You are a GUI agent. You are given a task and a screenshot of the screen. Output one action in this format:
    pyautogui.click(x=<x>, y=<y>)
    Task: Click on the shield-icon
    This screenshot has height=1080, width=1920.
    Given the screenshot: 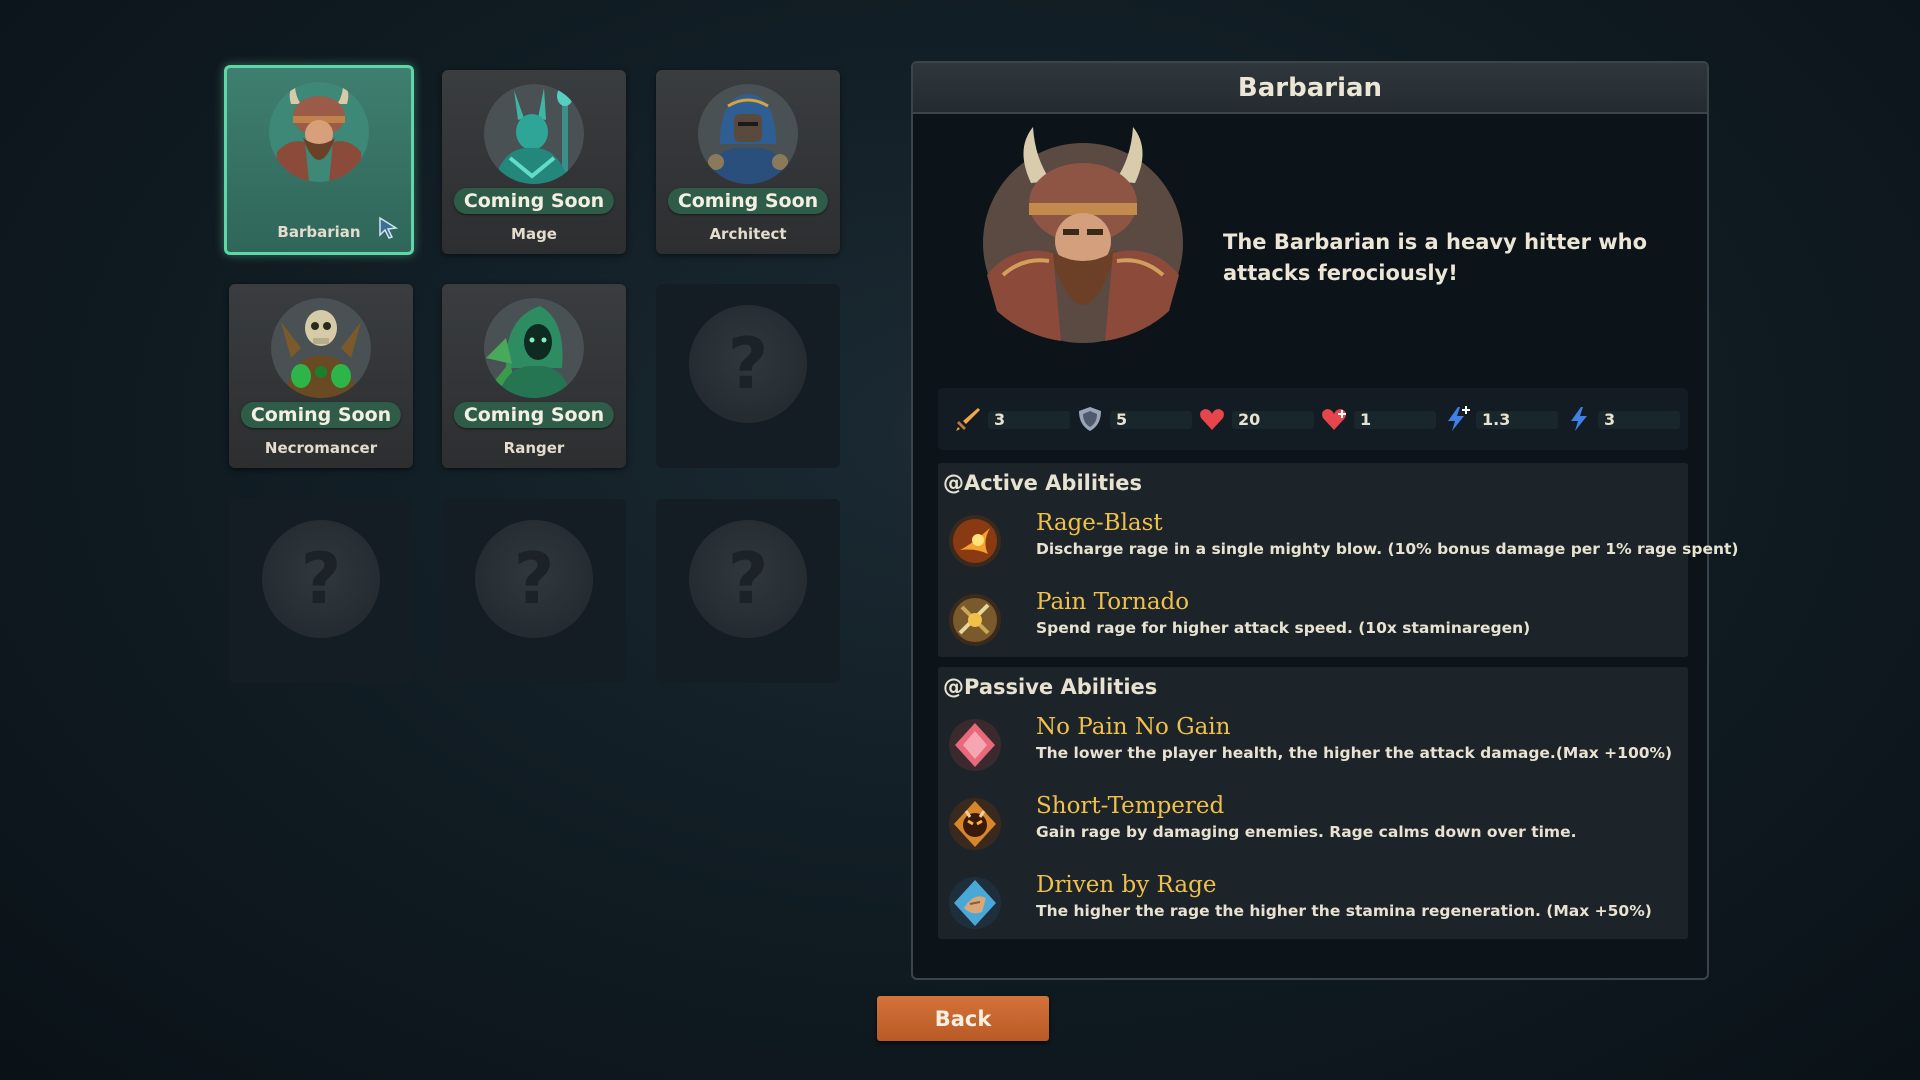 What is the action you would take?
    pyautogui.click(x=1090, y=419)
    